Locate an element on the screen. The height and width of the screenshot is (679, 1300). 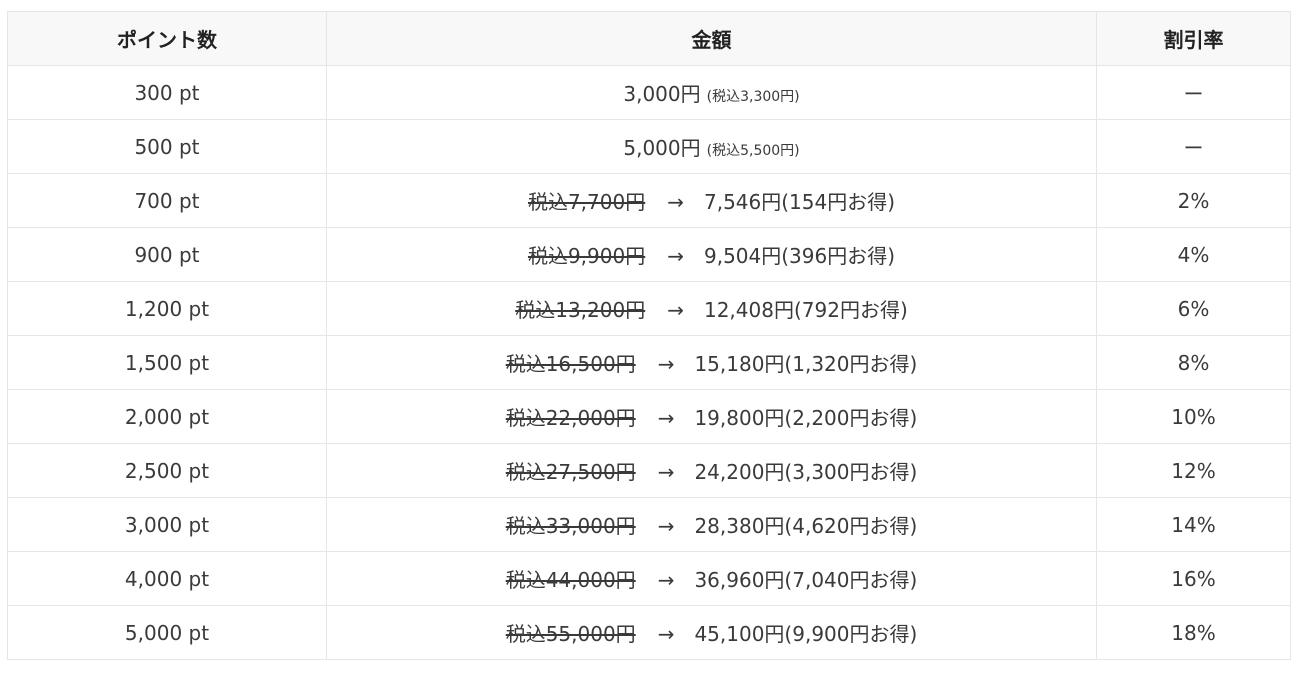
price-cell: 税込33,000円 → 28,380円(4,620円お得) is located at coordinates (711, 524).